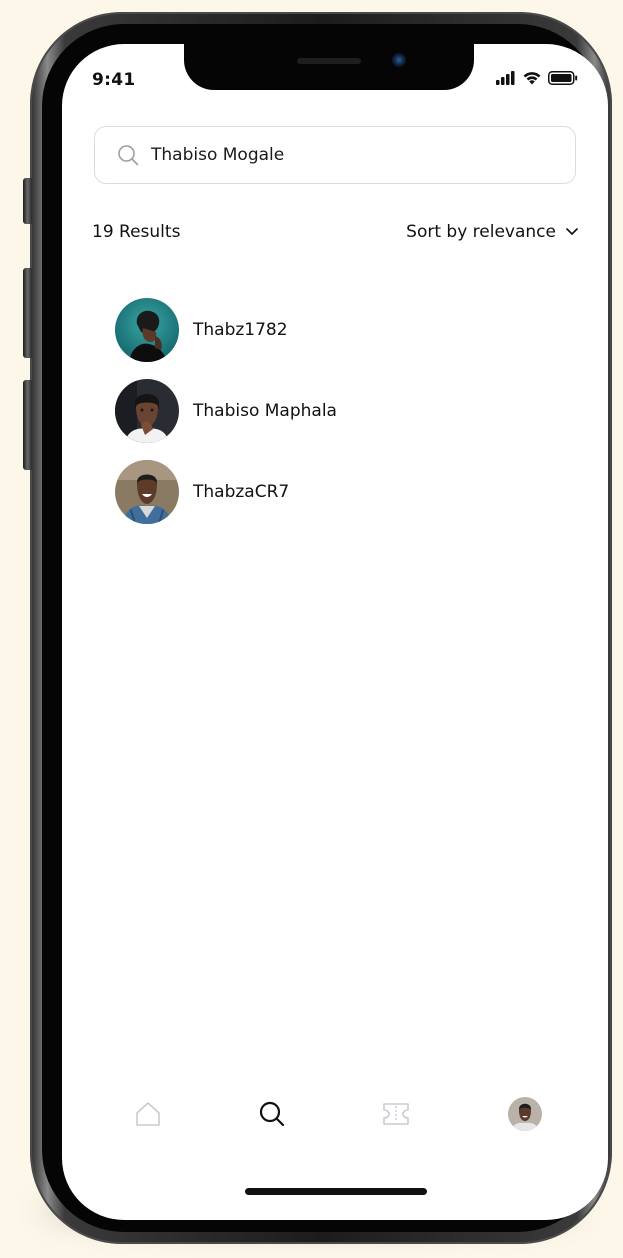  I want to click on search-bar, so click(335, 155).